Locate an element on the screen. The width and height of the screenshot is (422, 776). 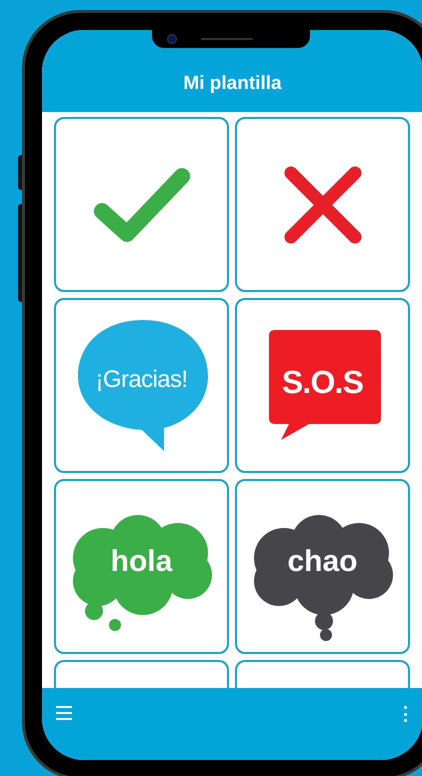
pictogram-tile: ¡Gracias! is located at coordinates (141, 385).